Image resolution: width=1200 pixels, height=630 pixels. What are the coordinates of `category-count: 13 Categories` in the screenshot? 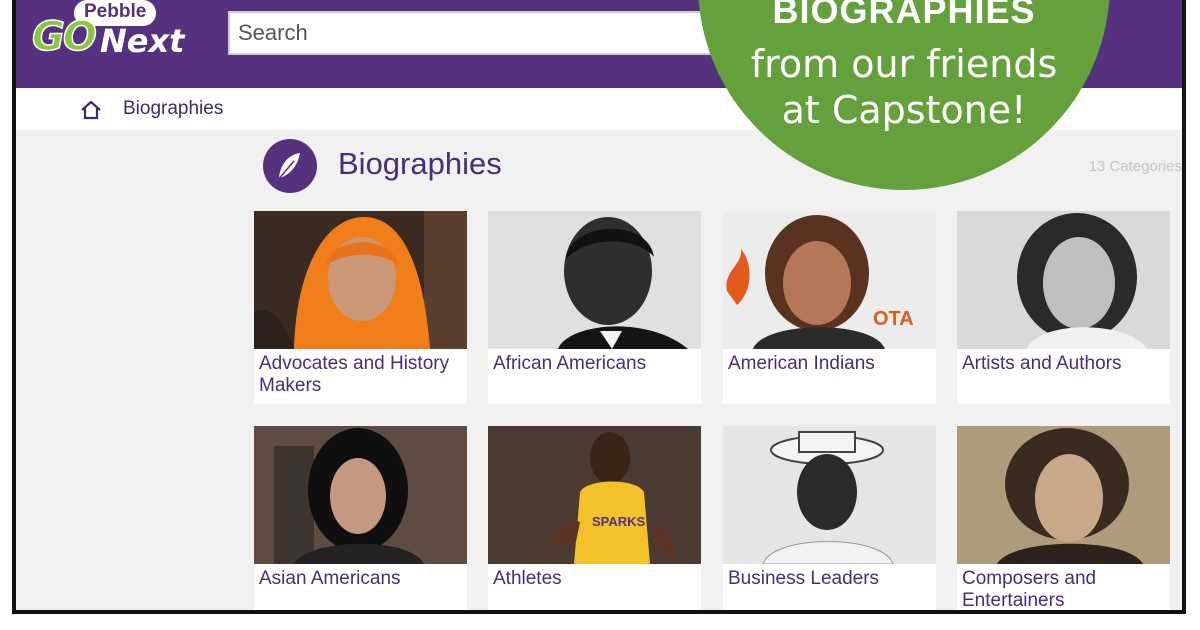 It's located at (1135, 166).